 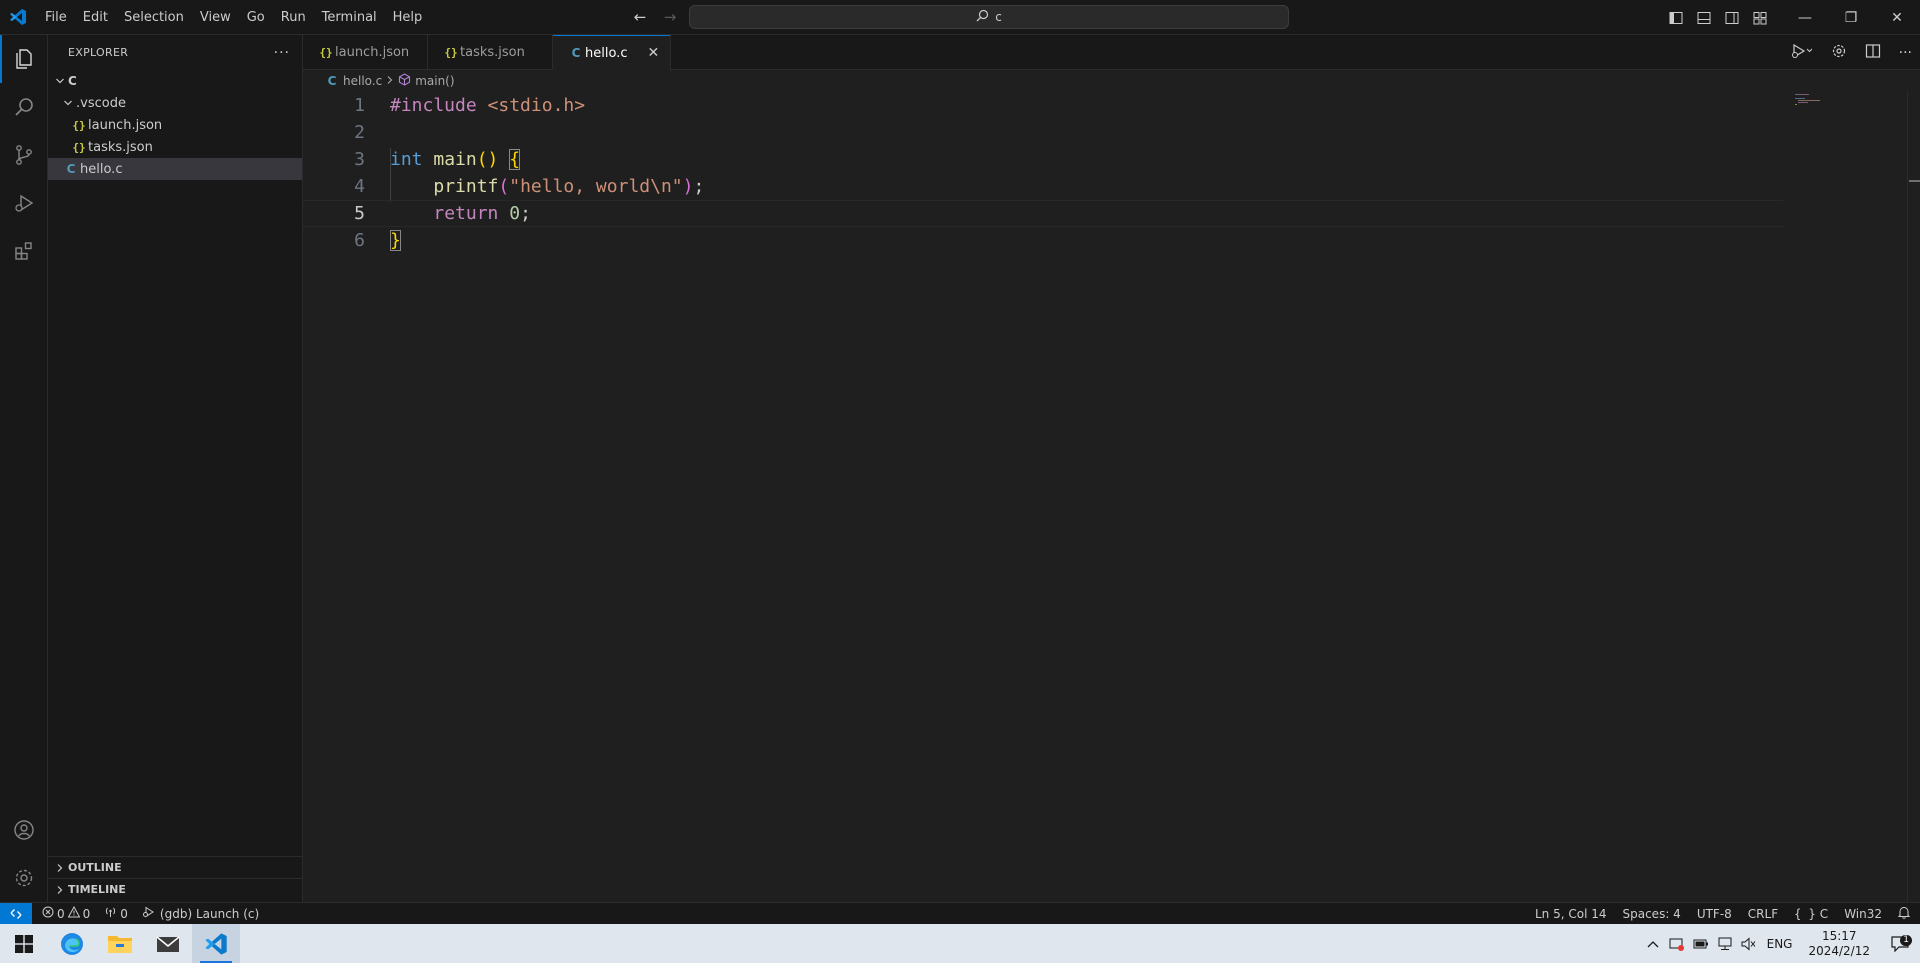 What do you see at coordinates (359, 132) in the screenshot?
I see `line-number: 2` at bounding box center [359, 132].